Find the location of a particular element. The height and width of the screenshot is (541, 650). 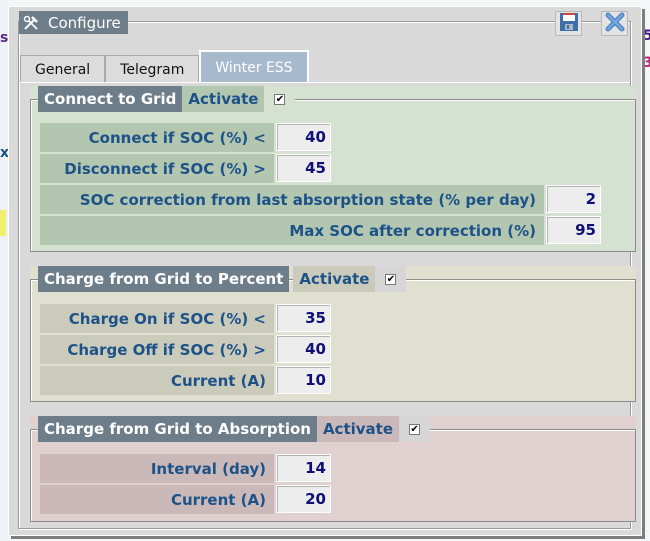

section-title: Charge from Grid to Percent is located at coordinates (164, 279).